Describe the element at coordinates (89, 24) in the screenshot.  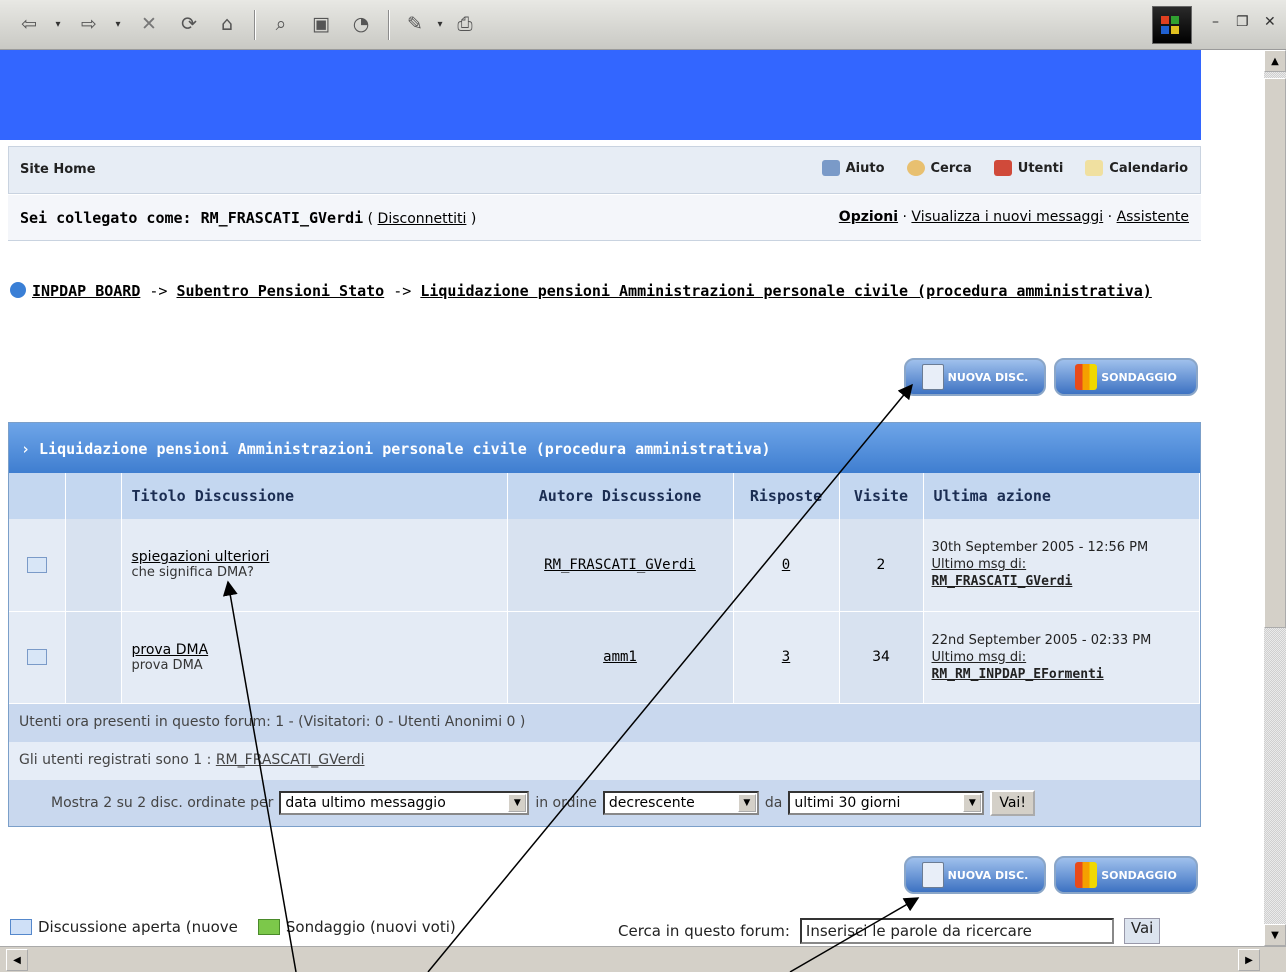
I see `forward-icon: ⇨` at that location.